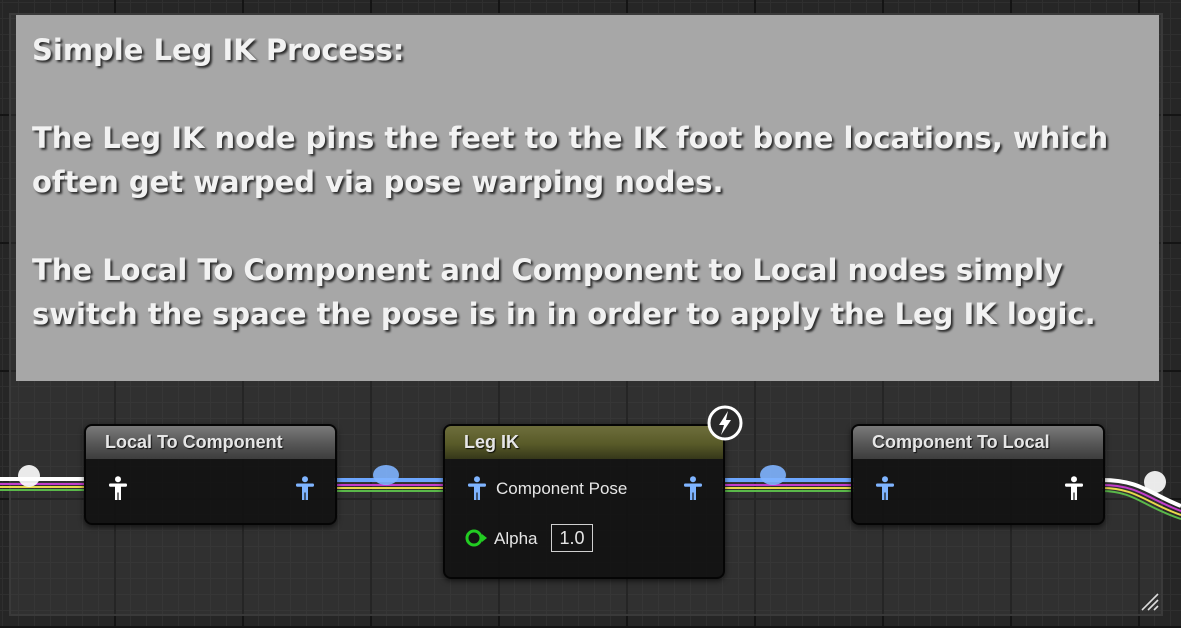 The width and height of the screenshot is (1181, 628). What do you see at coordinates (584, 442) in the screenshot?
I see `node-title: Leg IK` at bounding box center [584, 442].